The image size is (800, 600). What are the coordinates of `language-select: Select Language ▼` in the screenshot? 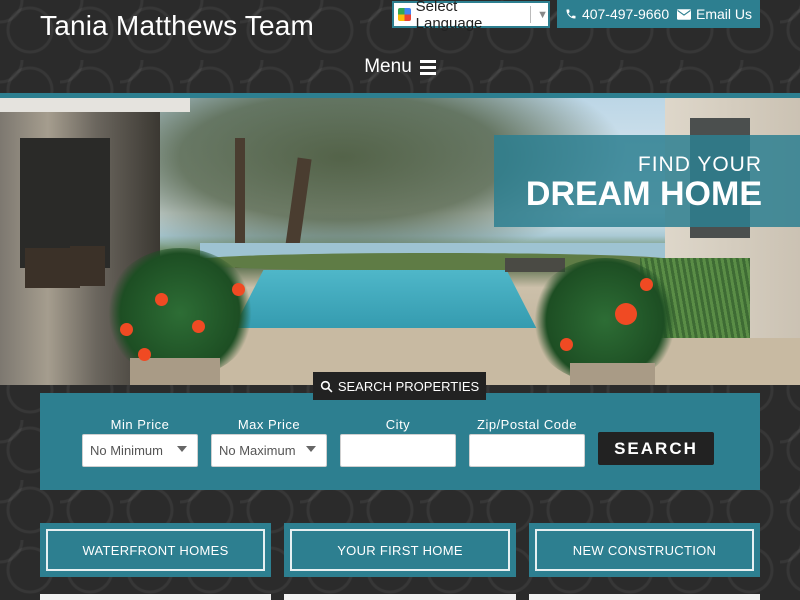 It's located at (471, 16).